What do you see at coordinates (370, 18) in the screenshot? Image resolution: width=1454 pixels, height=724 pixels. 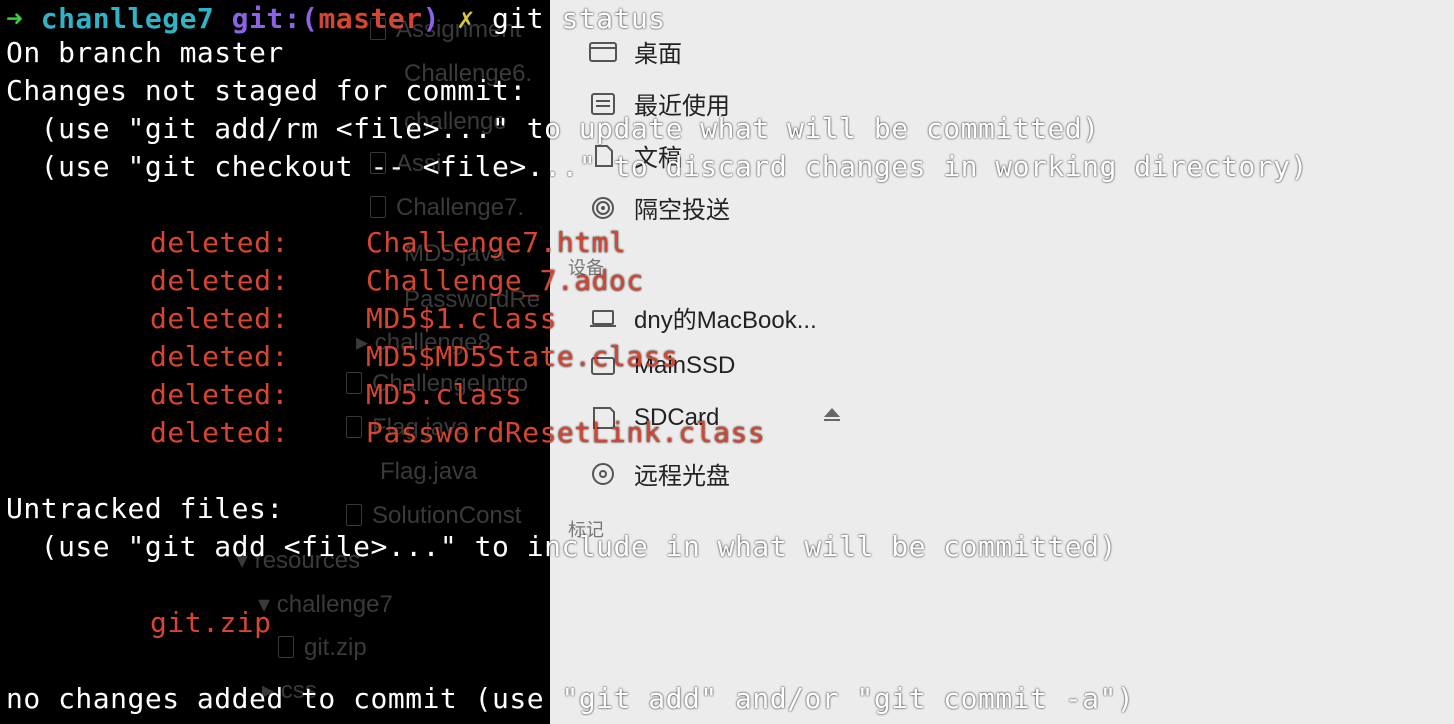 I see `prompt-branch: master` at bounding box center [370, 18].